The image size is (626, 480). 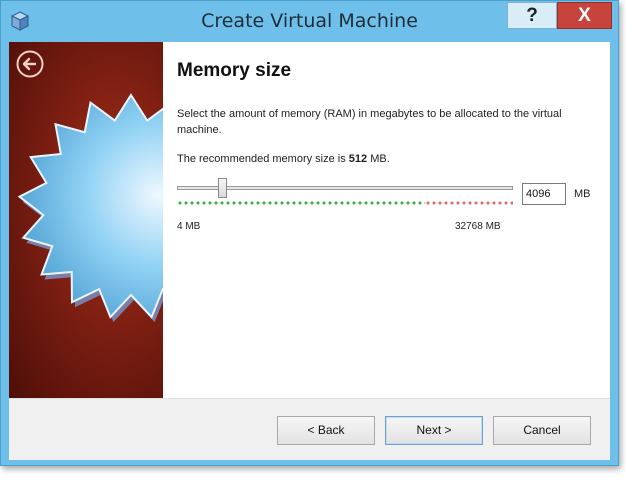 What do you see at coordinates (309, 21) in the screenshot?
I see `title-bar: Create Virtual Machine ? X` at bounding box center [309, 21].